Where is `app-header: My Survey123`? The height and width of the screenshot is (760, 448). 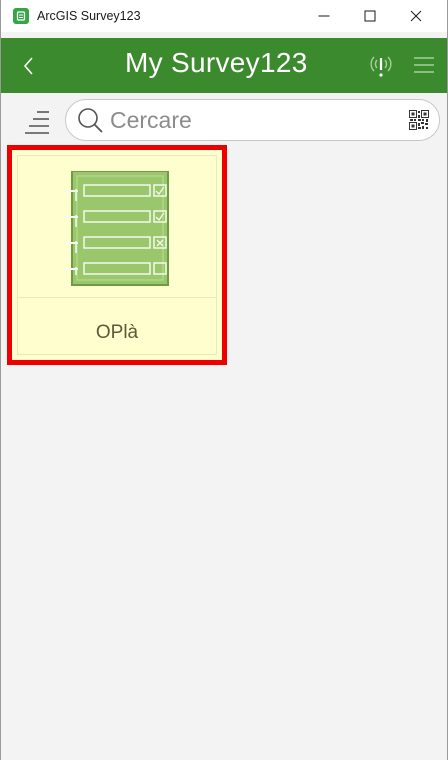
app-header: My Survey123 is located at coordinates (224, 65).